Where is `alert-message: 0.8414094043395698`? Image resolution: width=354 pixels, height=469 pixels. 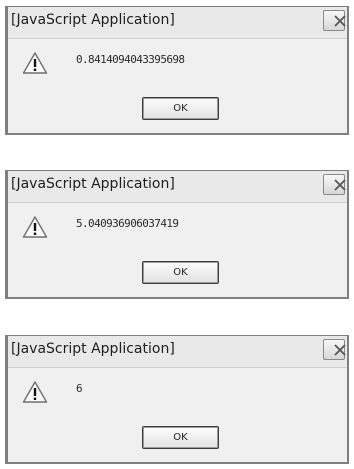
alert-message: 0.8414094043395698 is located at coordinates (130, 59).